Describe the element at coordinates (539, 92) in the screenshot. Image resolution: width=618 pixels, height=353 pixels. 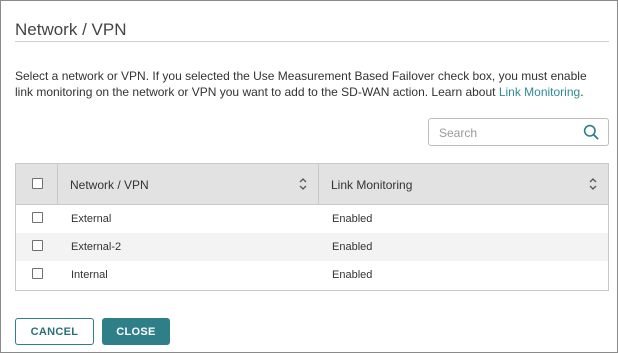
I see `link-monitoring-link: Link Monitoring` at that location.